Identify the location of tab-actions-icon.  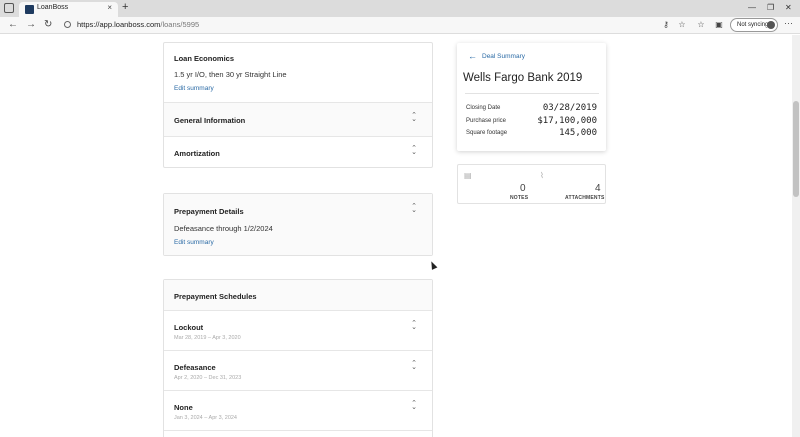
(9, 8).